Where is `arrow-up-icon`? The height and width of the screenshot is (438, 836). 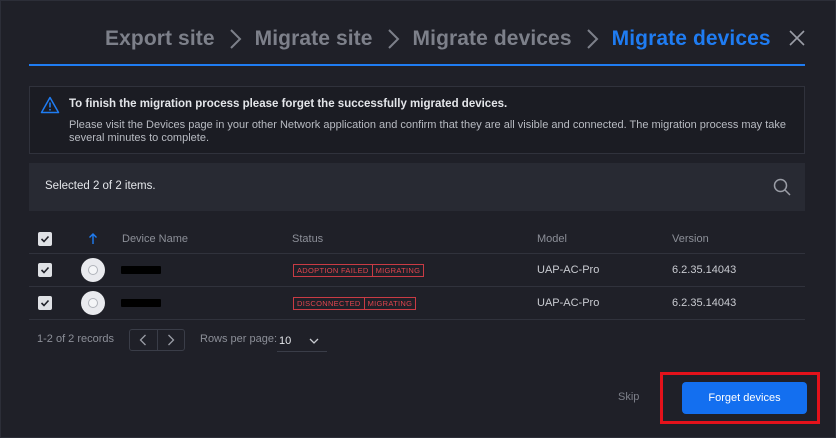
arrow-up-icon is located at coordinates (93, 239).